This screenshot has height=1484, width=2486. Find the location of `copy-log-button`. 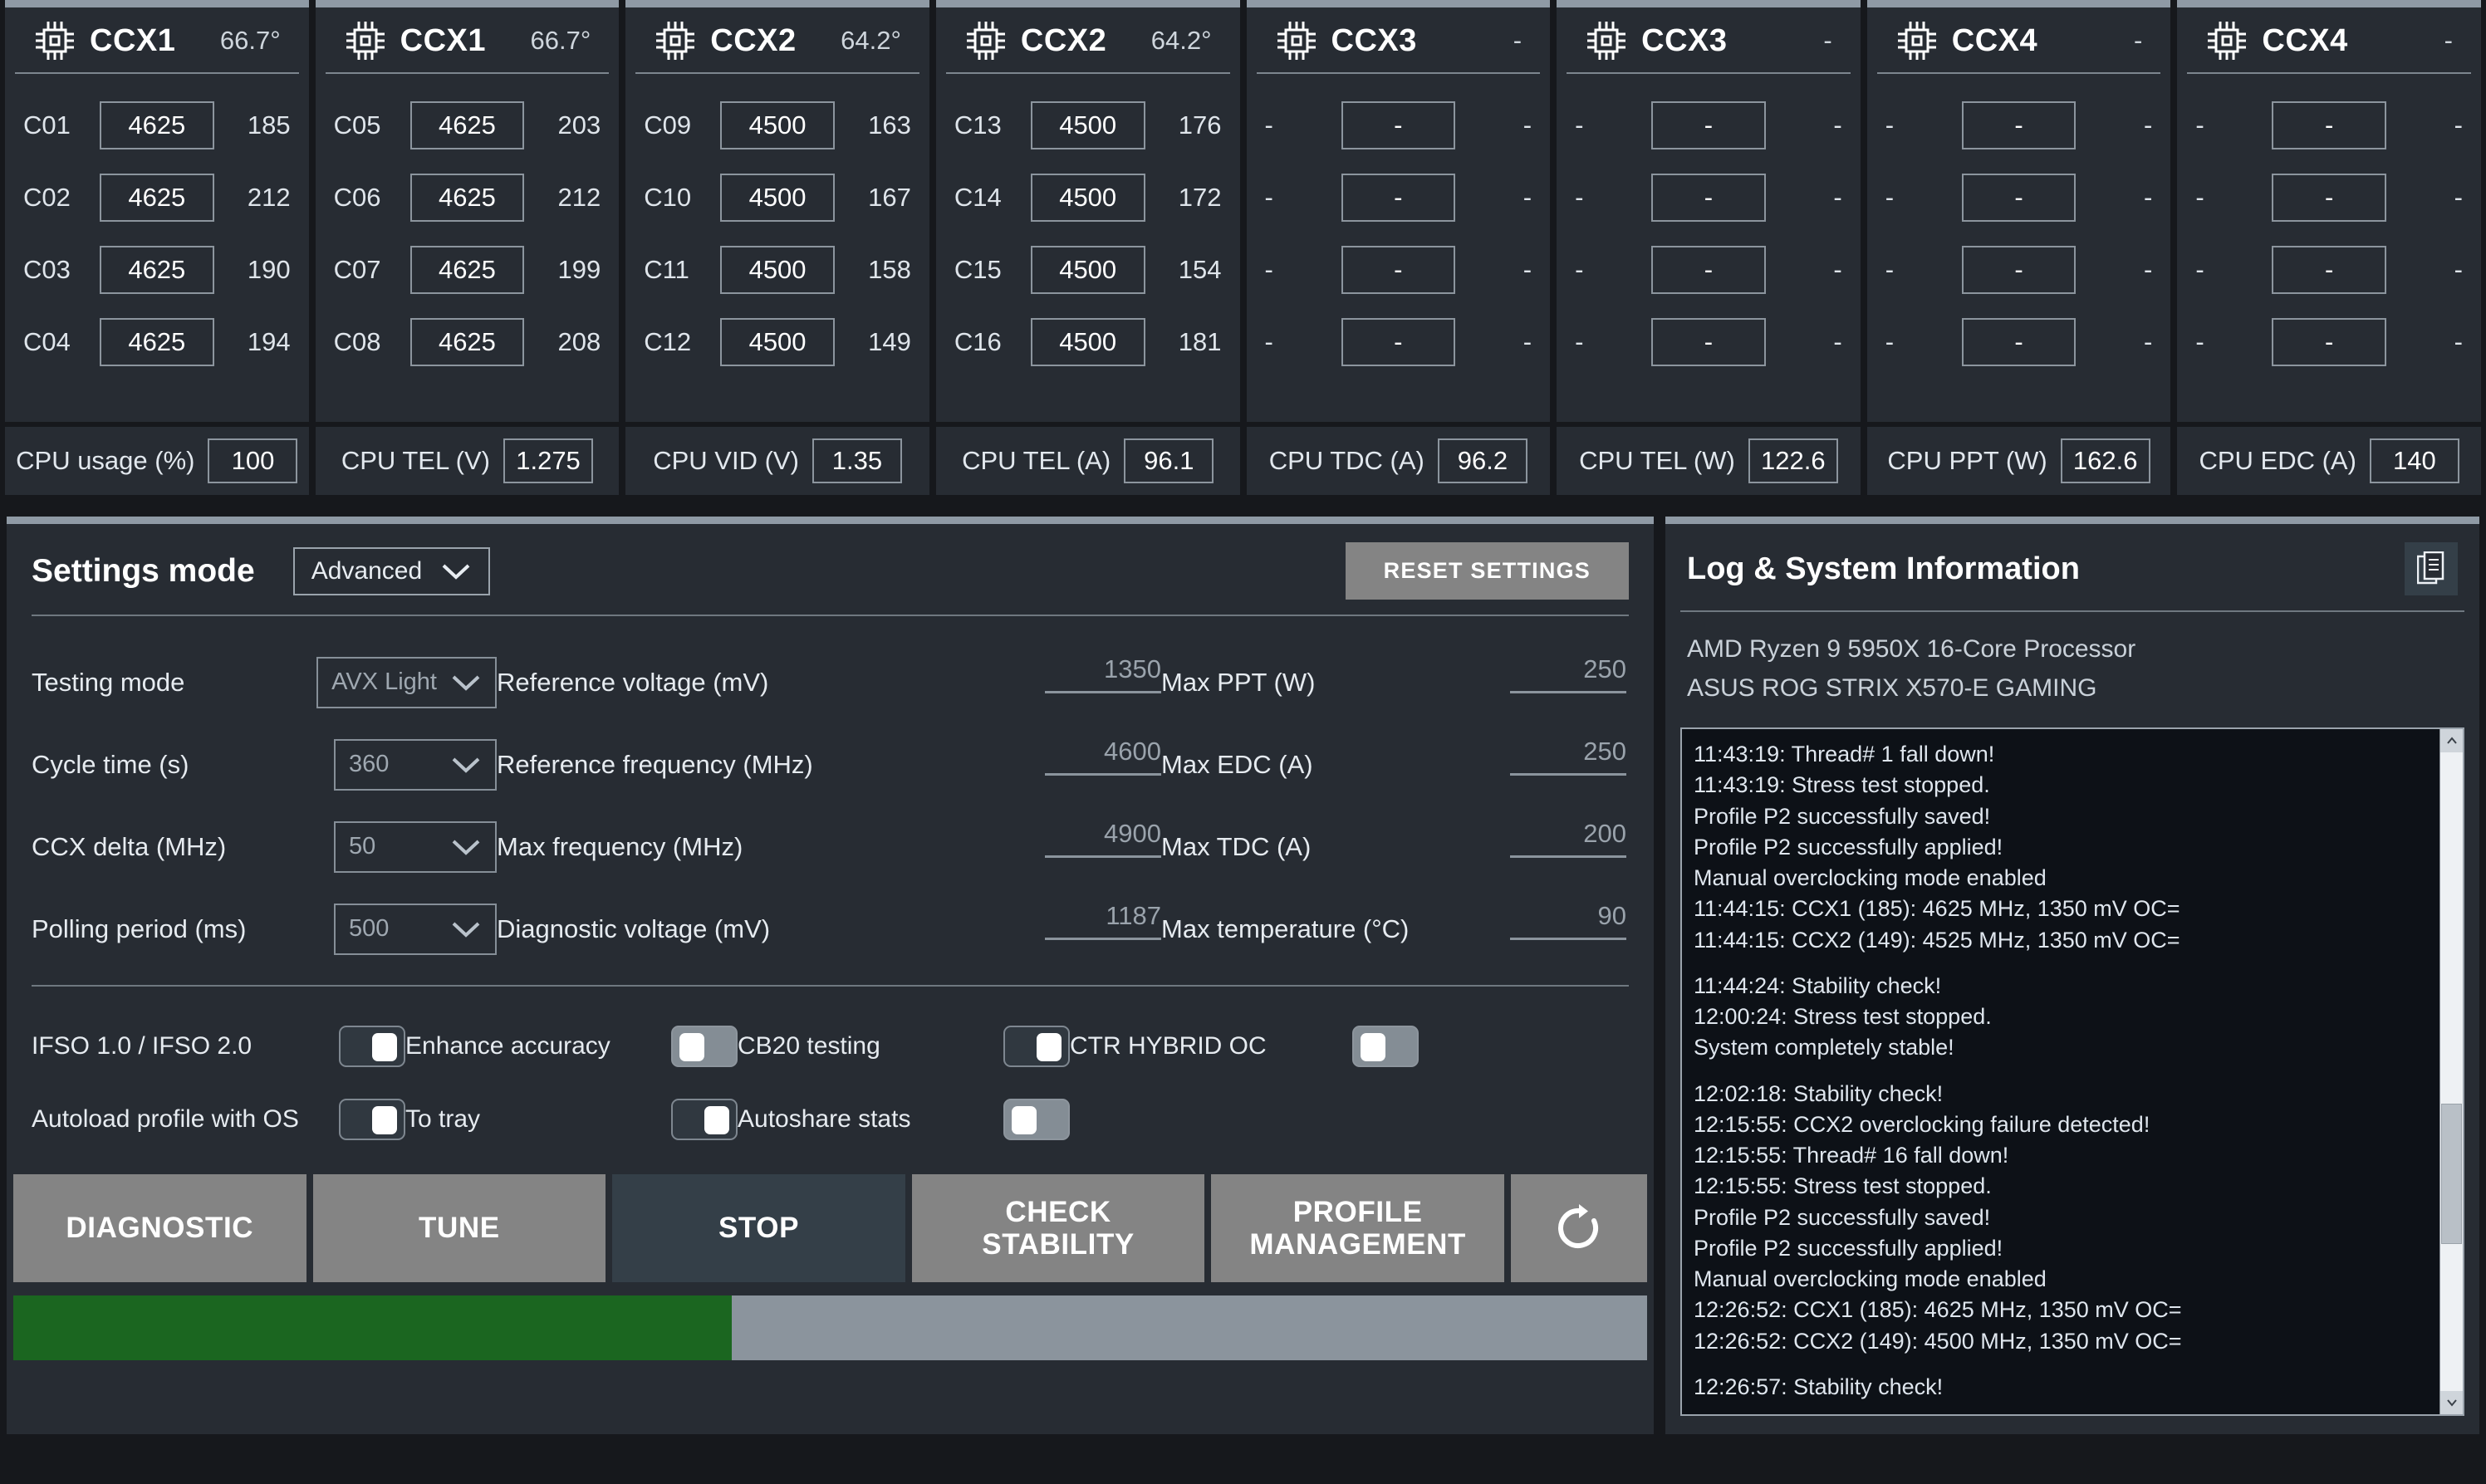

copy-log-button is located at coordinates (2431, 568).